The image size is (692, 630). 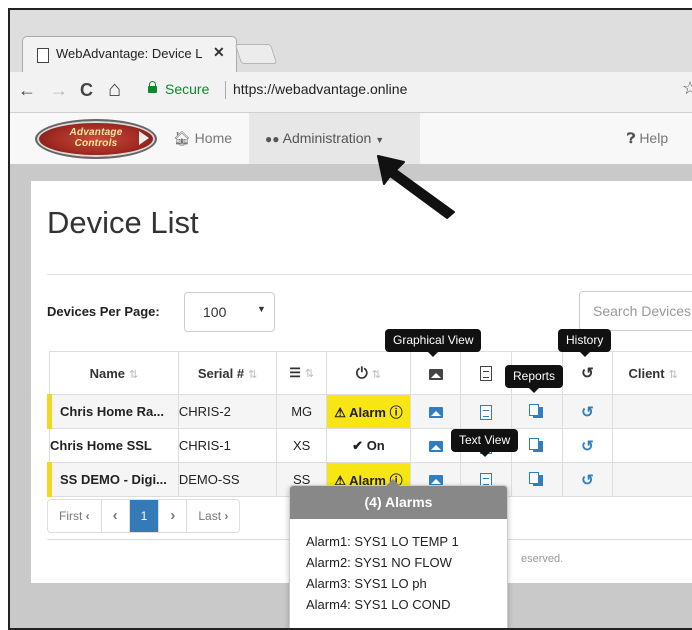 I want to click on page-title: Device List, so click(x=123, y=223).